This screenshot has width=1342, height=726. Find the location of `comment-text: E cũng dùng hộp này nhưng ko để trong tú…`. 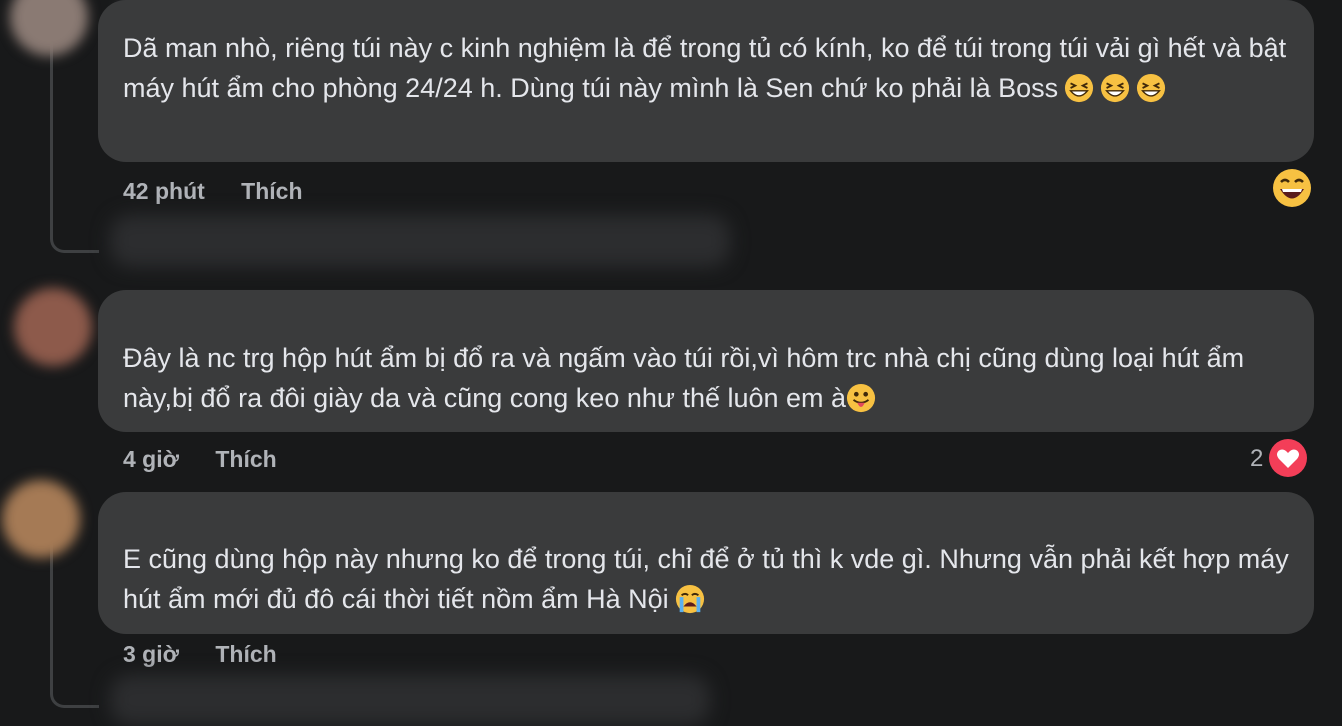

comment-text: E cũng dùng hộp này nhưng ko để trong tú… is located at coordinates (706, 579).